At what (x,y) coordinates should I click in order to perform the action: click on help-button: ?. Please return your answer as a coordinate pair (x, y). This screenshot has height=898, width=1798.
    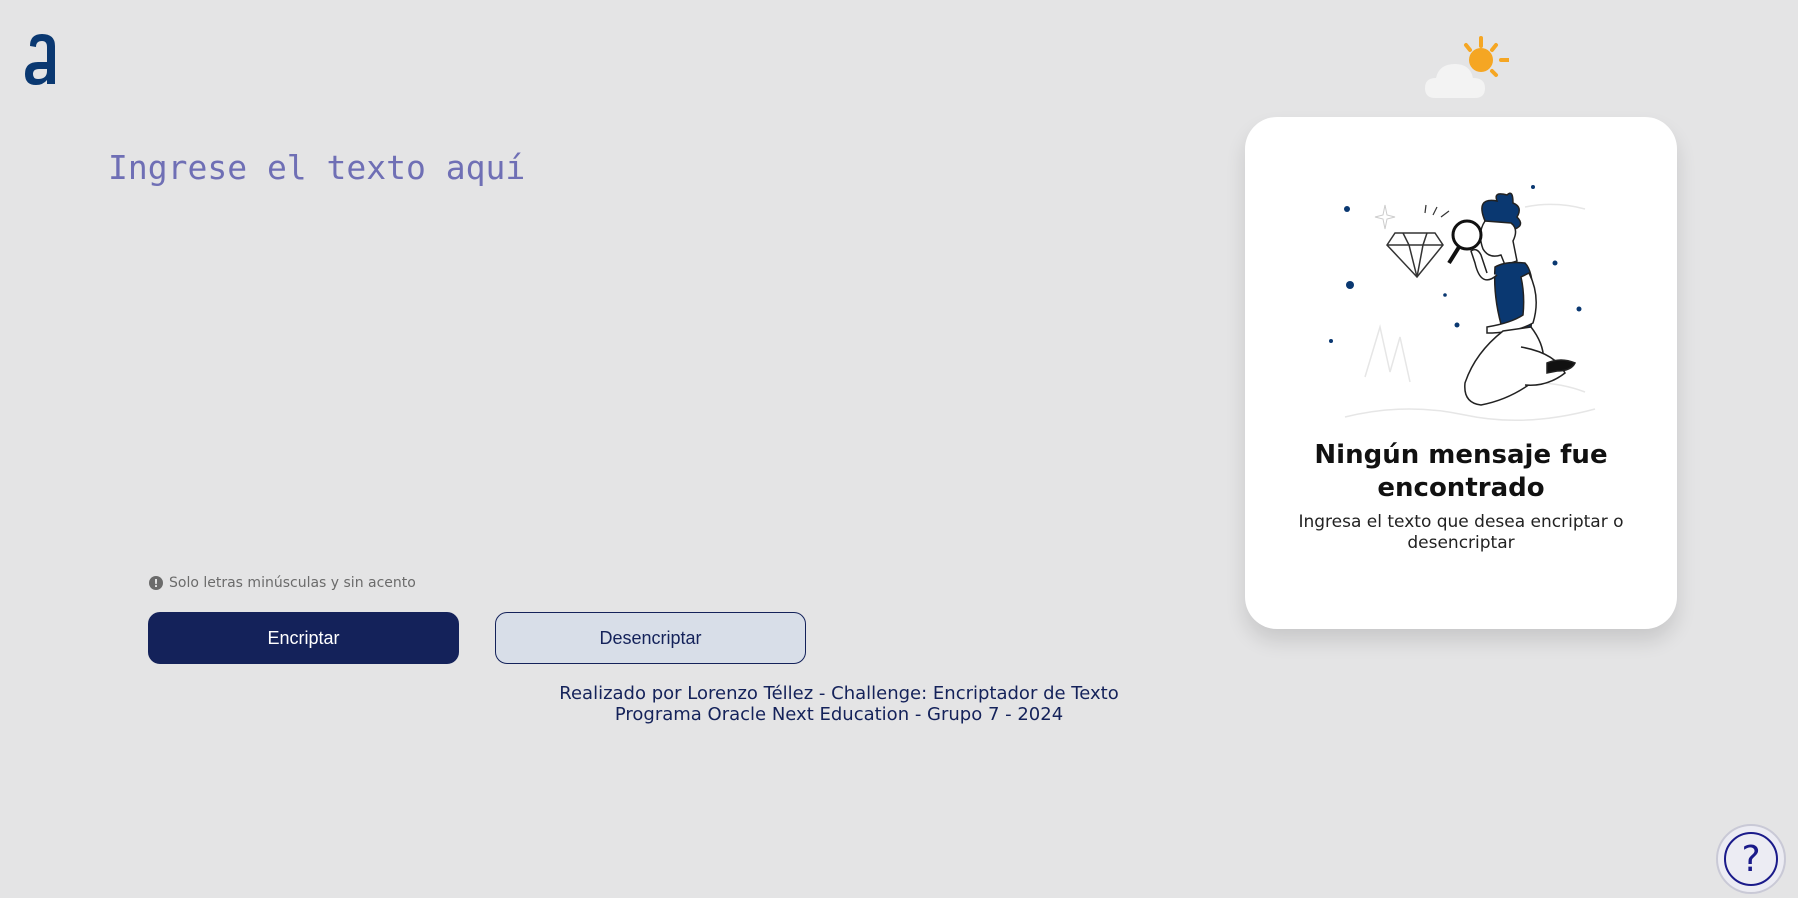
    Looking at the image, I should click on (1751, 859).